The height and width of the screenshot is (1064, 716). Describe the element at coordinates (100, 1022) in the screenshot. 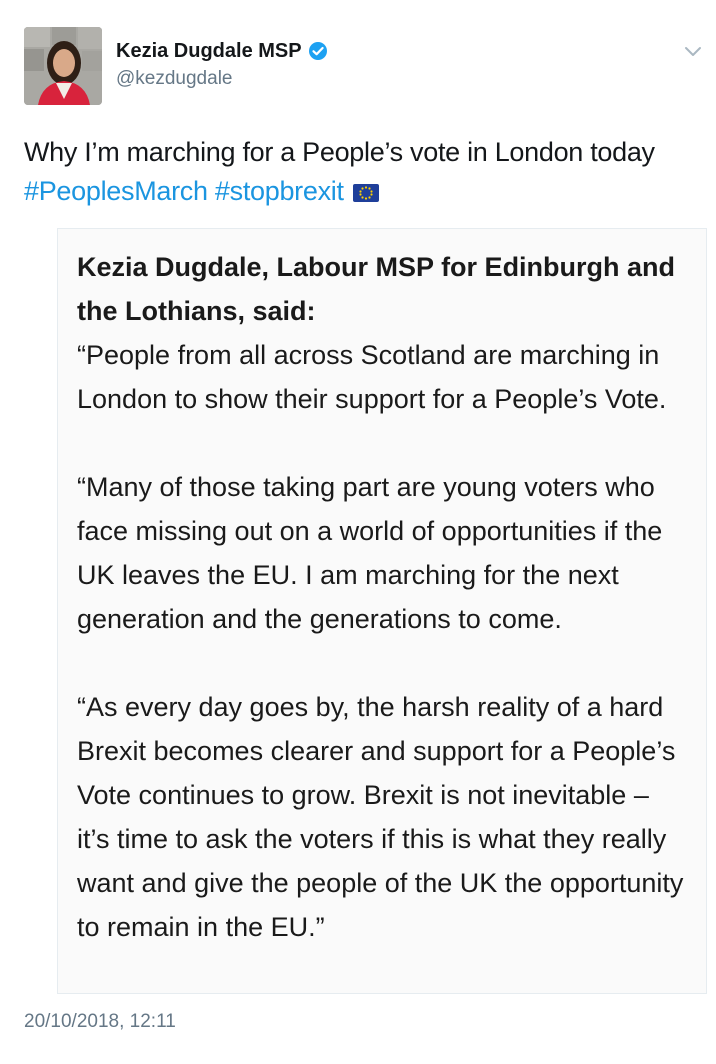

I see `tweet-timestamp: 20/10/2018, 12:11` at that location.